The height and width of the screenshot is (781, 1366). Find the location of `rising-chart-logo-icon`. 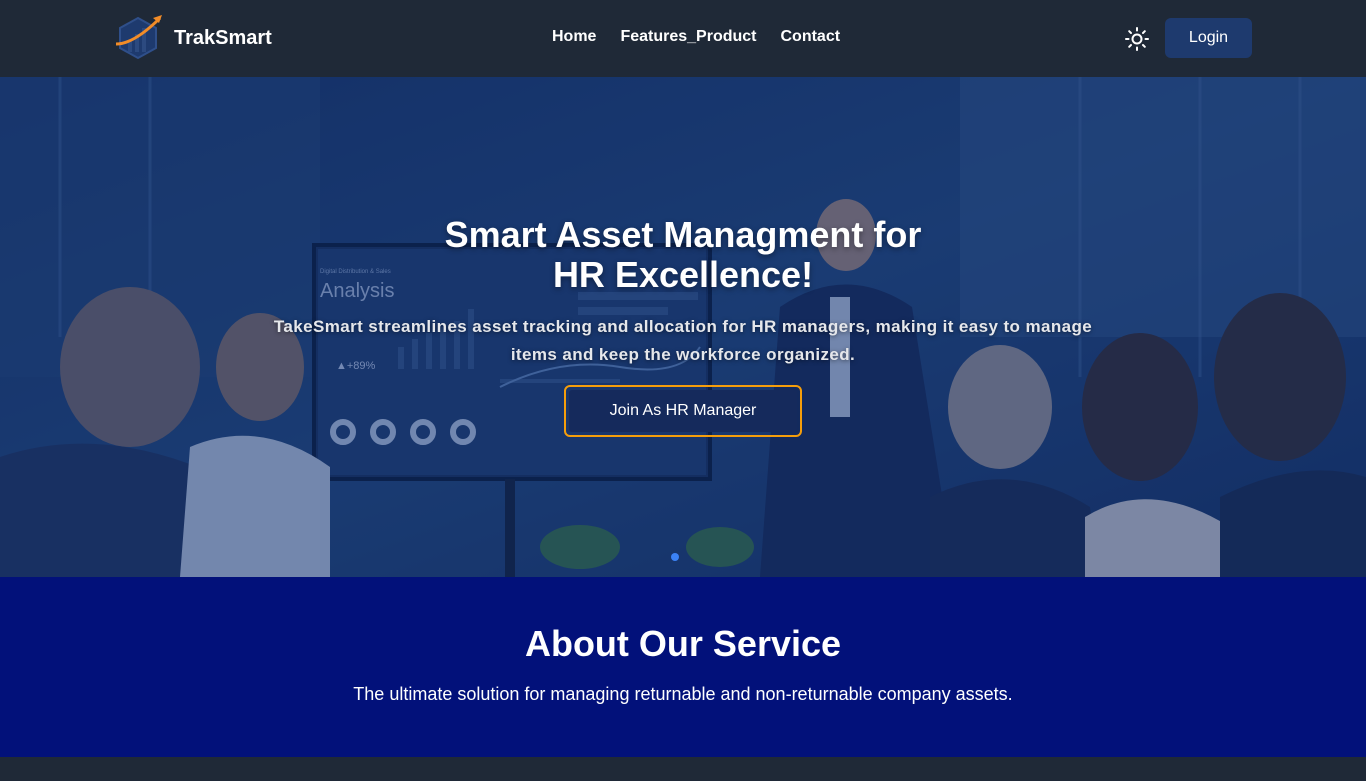

rising-chart-logo-icon is located at coordinates (138, 37).